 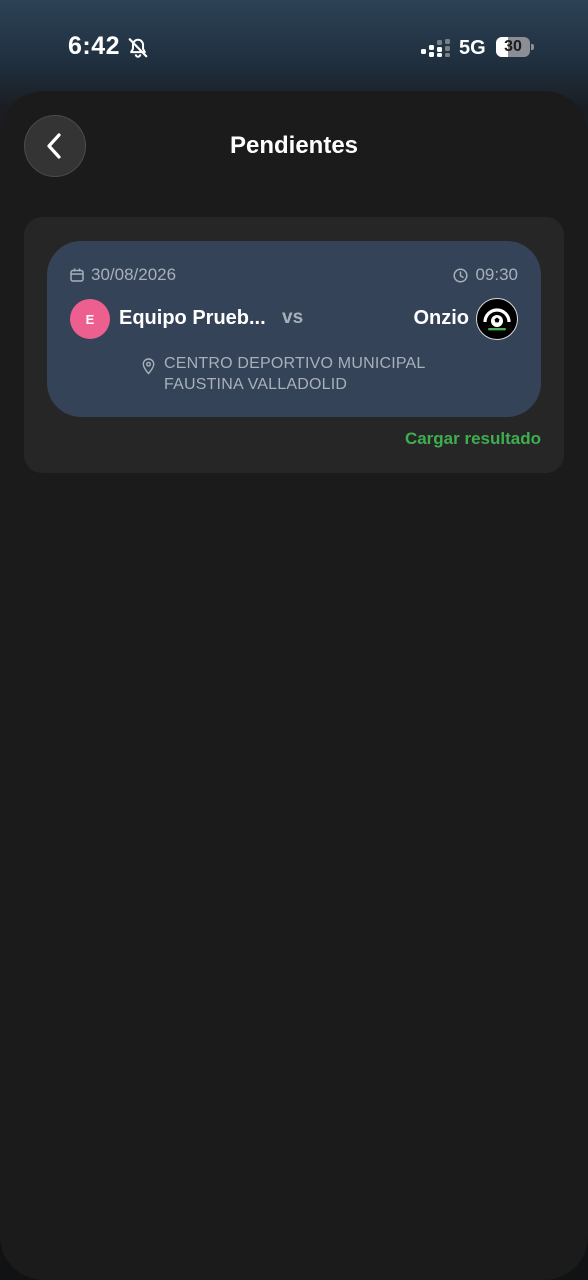 What do you see at coordinates (293, 317) in the screenshot?
I see `vs-label: vs` at bounding box center [293, 317].